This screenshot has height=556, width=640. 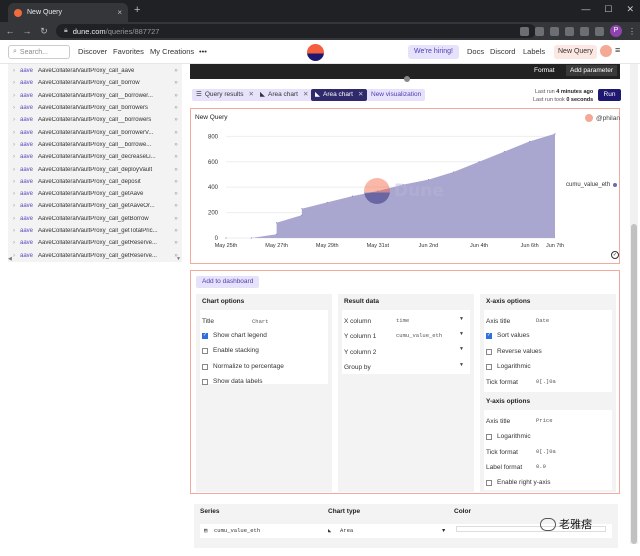 I want to click on page-scrollbar, so click(x=634, y=304).